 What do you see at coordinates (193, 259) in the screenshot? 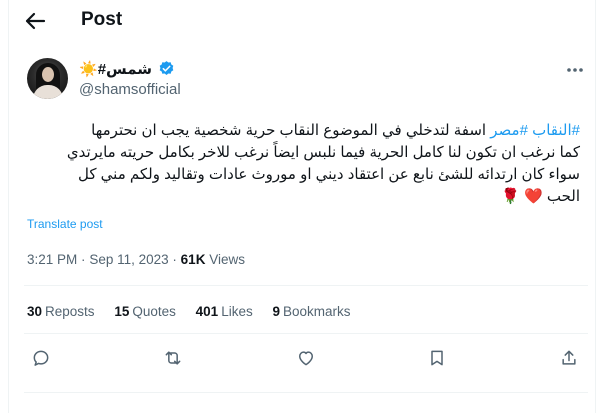
I see `views-count: 61K` at bounding box center [193, 259].